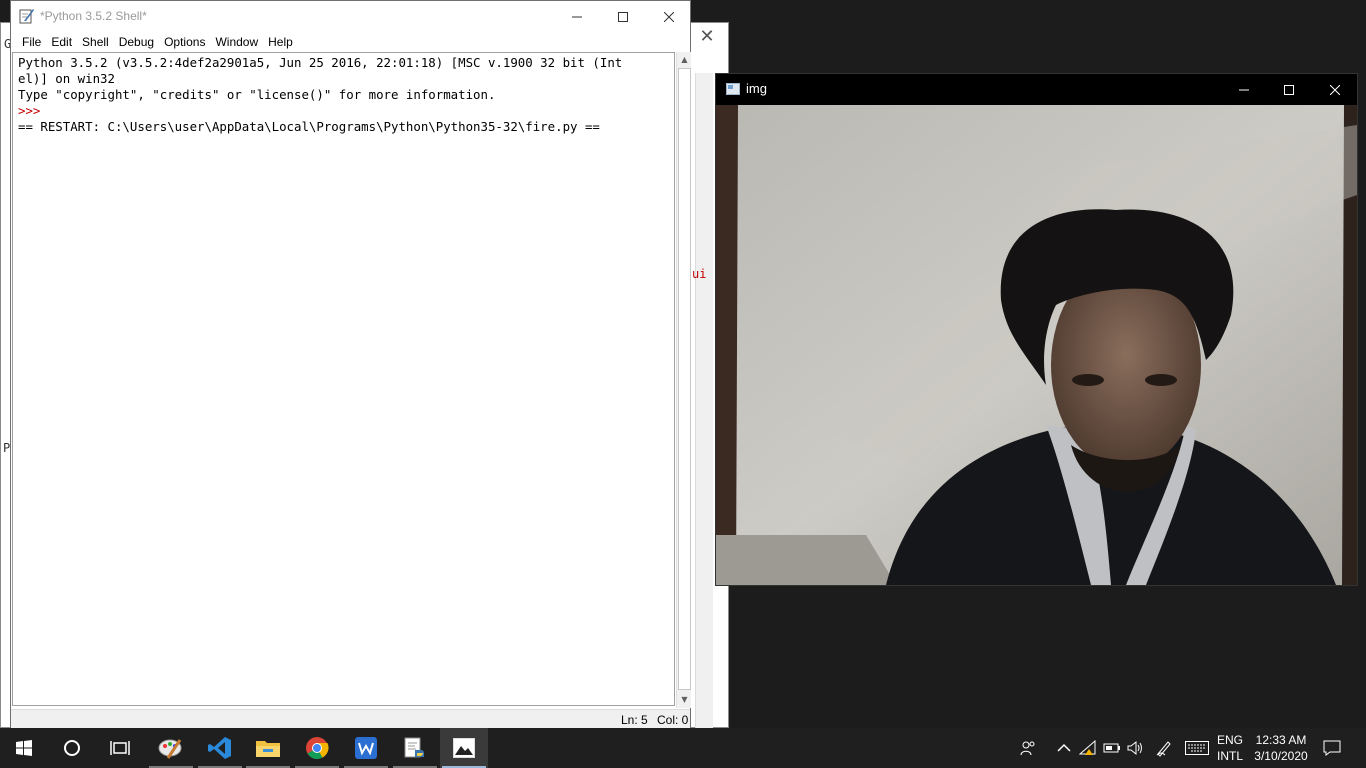 This screenshot has height=768, width=1366. I want to click on shell-vertical-scrollbar: ▲ ▼, so click(683, 380).